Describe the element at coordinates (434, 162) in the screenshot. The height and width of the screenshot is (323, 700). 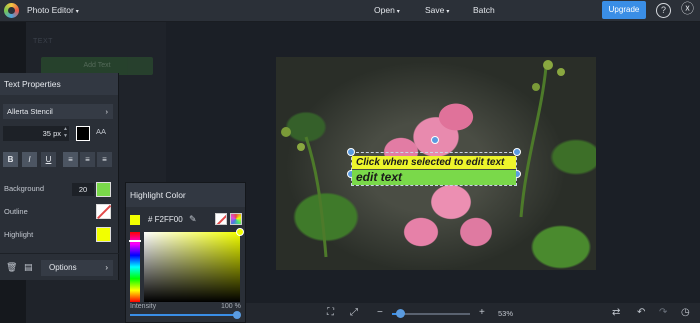
I see `text-line-1: Click when selected to edit text` at that location.